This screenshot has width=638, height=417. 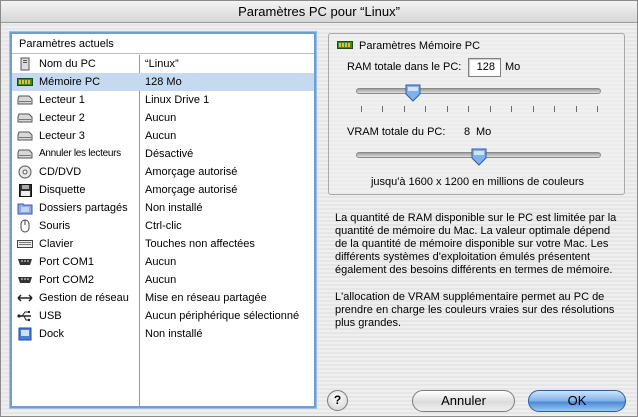 I want to click on ram-unit: Mo, so click(x=513, y=67).